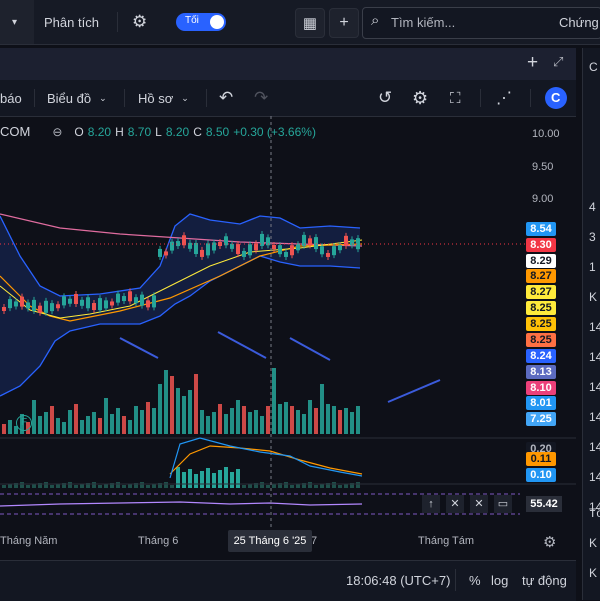  I want to click on add-button: +, so click(344, 23).